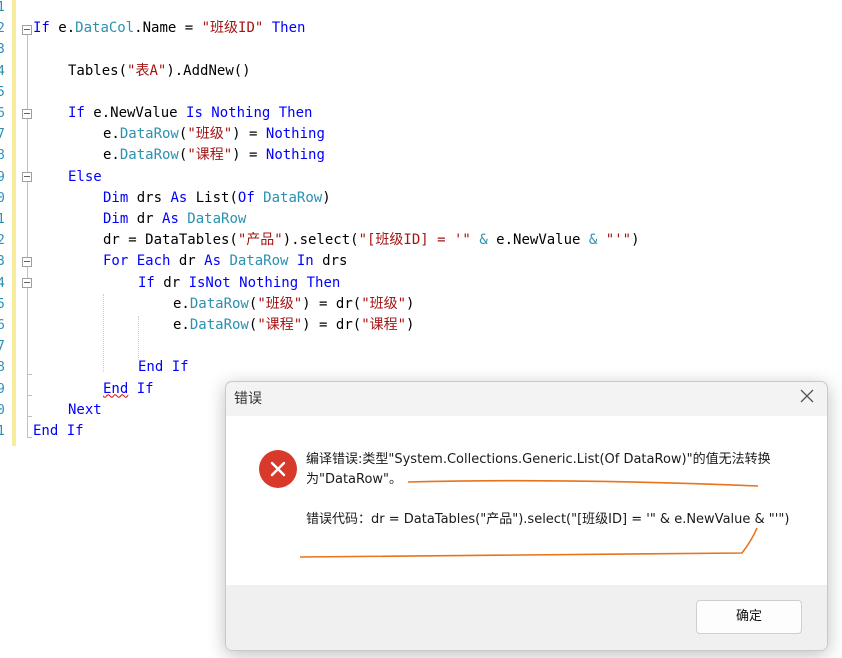 This screenshot has width=842, height=658. I want to click on code-line: Dim dr As DataRow, so click(174, 219).